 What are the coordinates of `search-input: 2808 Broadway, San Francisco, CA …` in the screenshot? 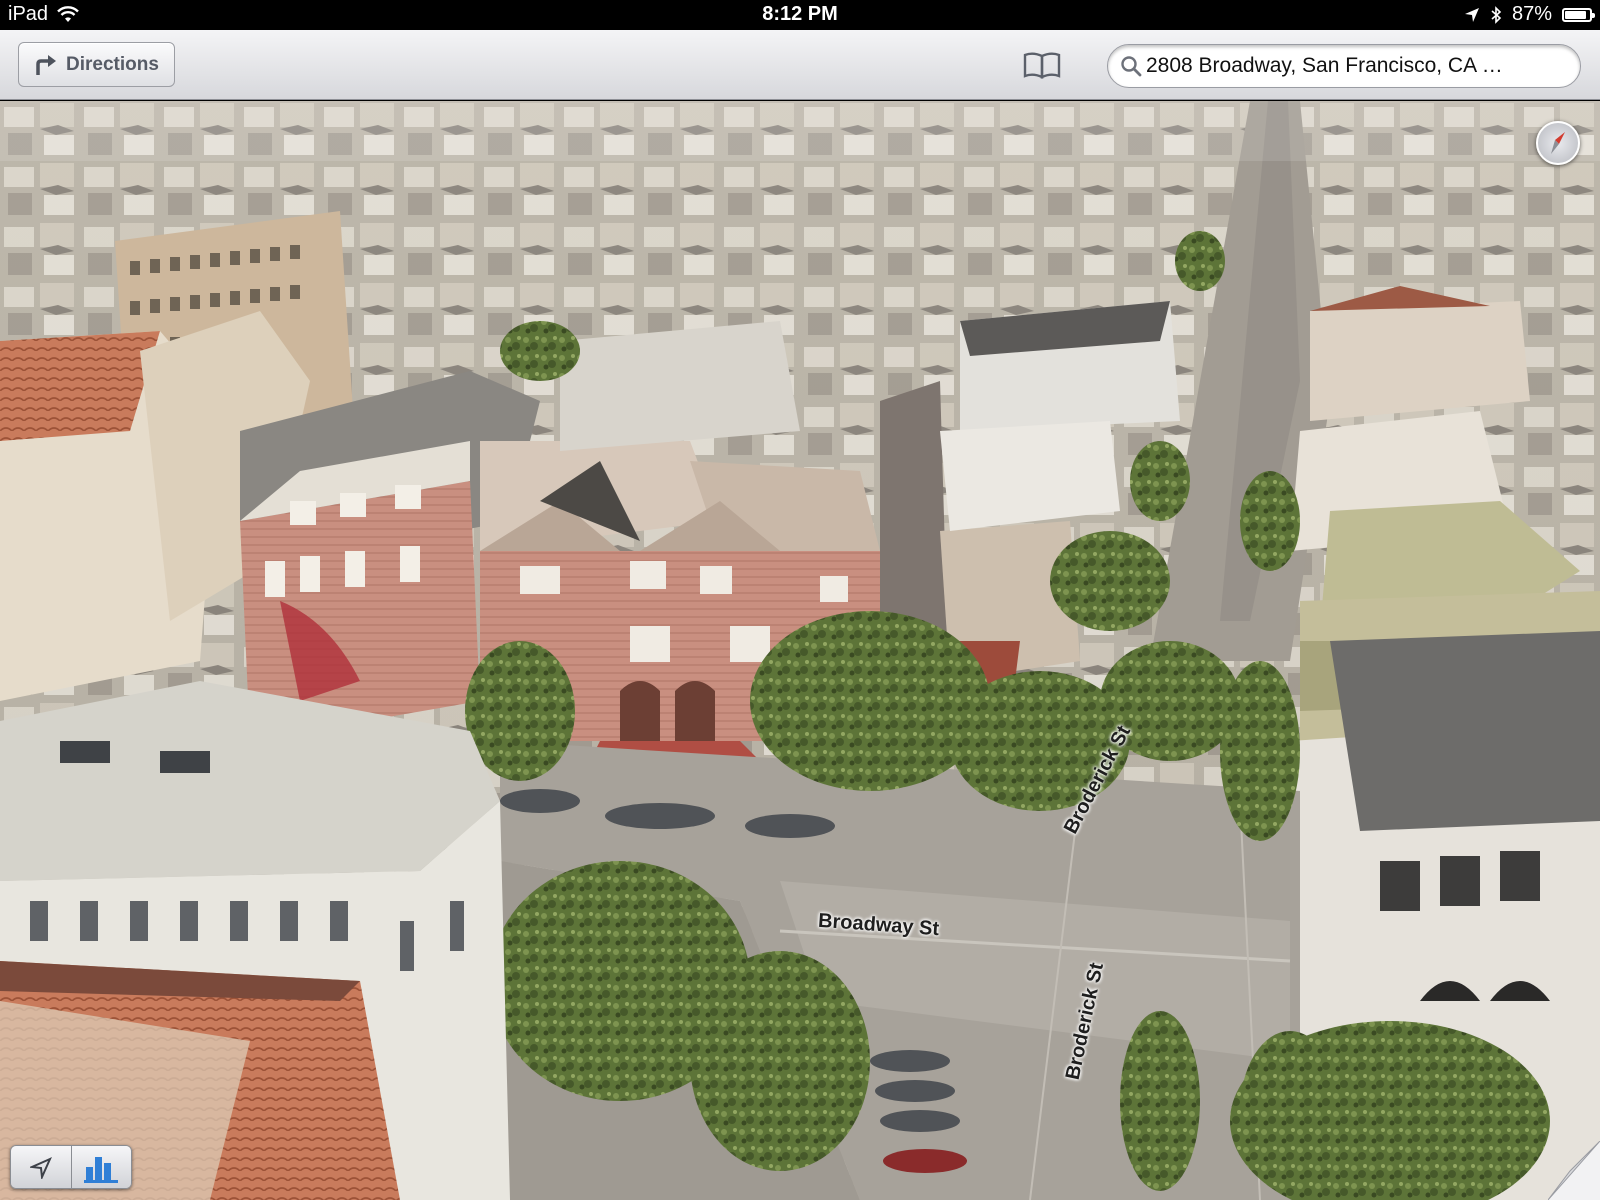 It's located at (1344, 66).